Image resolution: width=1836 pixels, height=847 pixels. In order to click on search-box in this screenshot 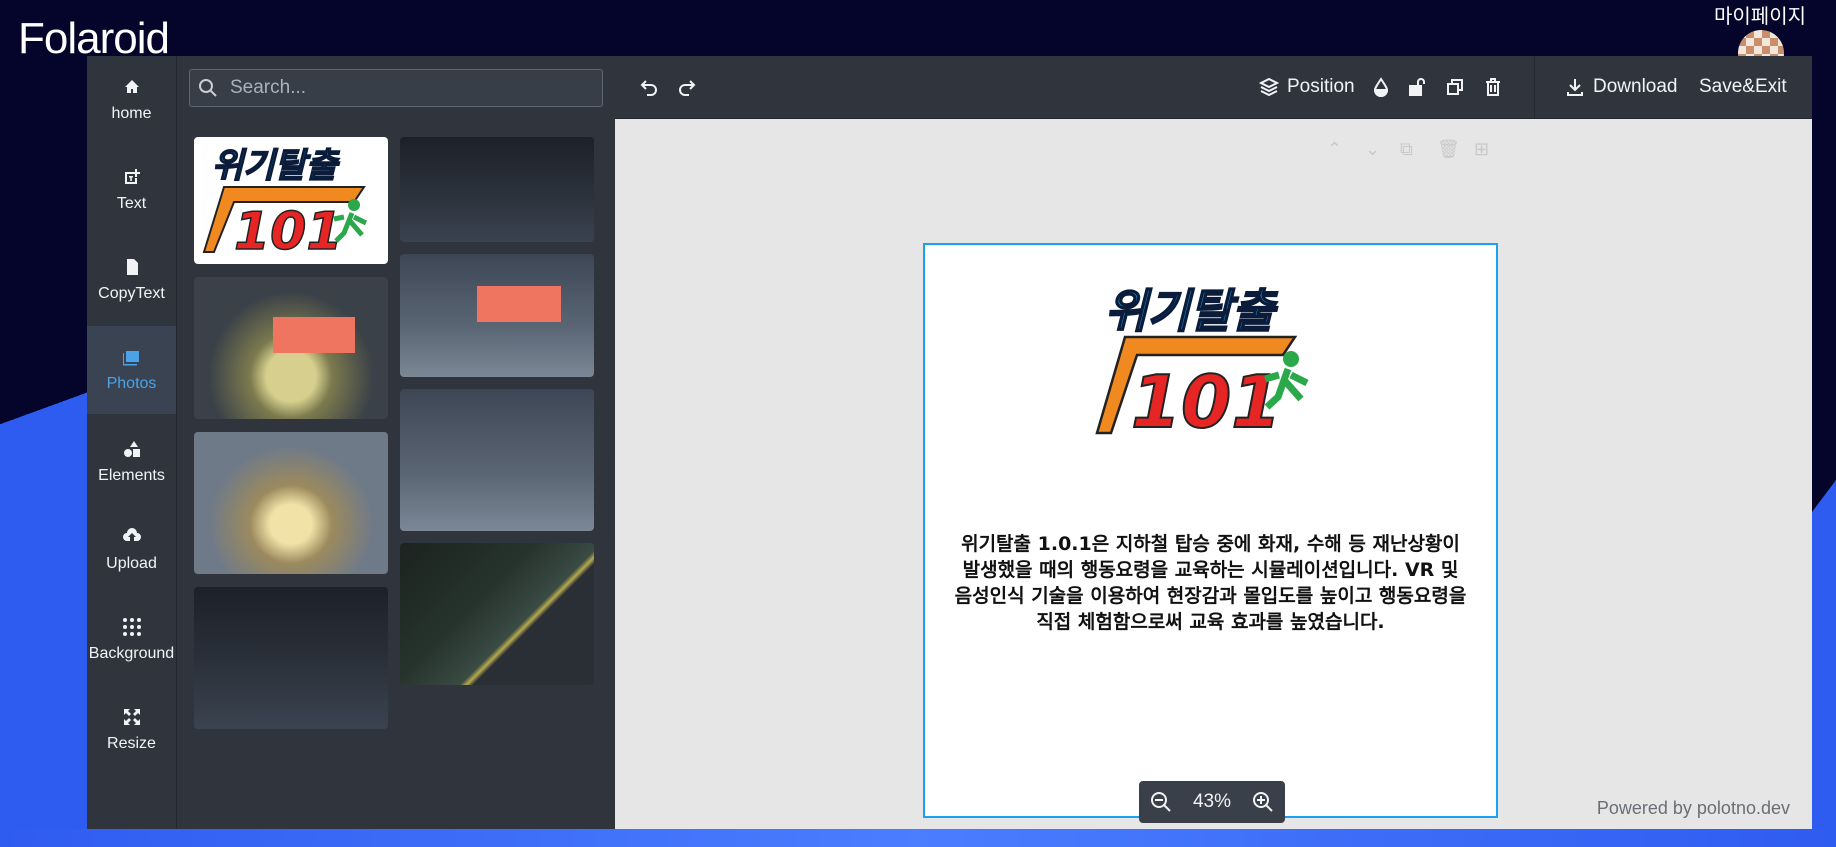, I will do `click(396, 88)`.